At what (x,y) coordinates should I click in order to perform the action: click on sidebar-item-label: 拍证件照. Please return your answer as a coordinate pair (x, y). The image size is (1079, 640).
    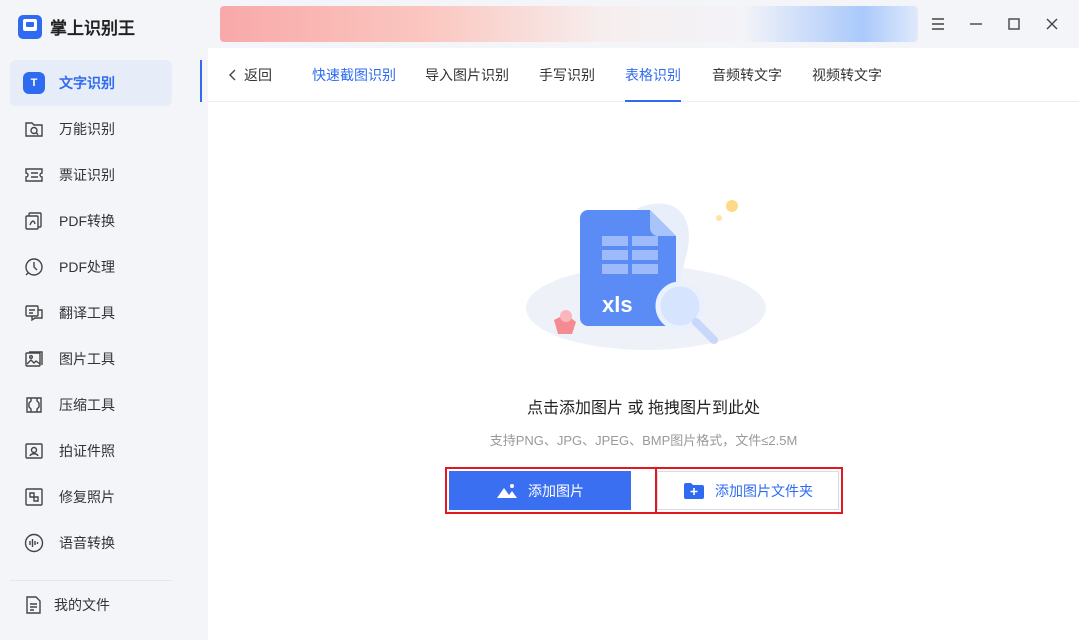
    Looking at the image, I should click on (87, 451).